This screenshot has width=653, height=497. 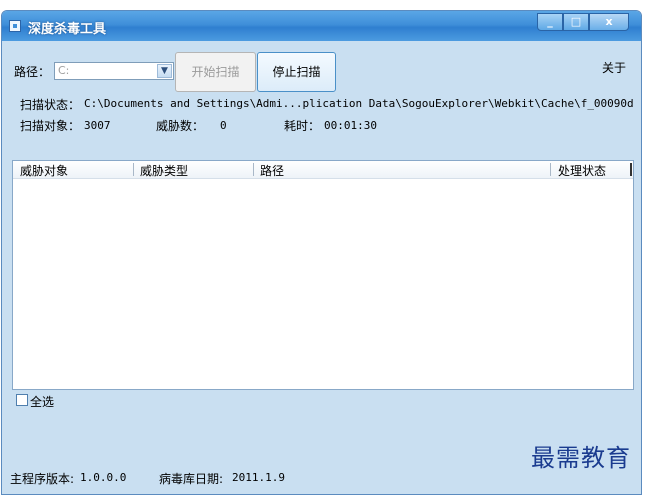 What do you see at coordinates (350, 125) in the screenshot?
I see `elapsed-time-value: 00:01:30` at bounding box center [350, 125].